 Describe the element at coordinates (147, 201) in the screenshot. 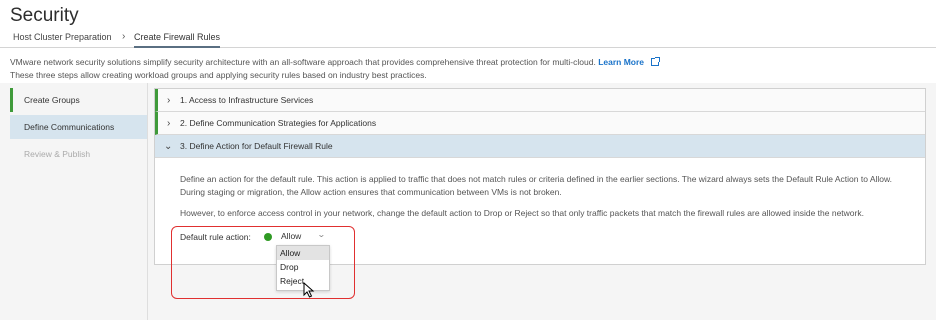

I see `steps-divider` at that location.